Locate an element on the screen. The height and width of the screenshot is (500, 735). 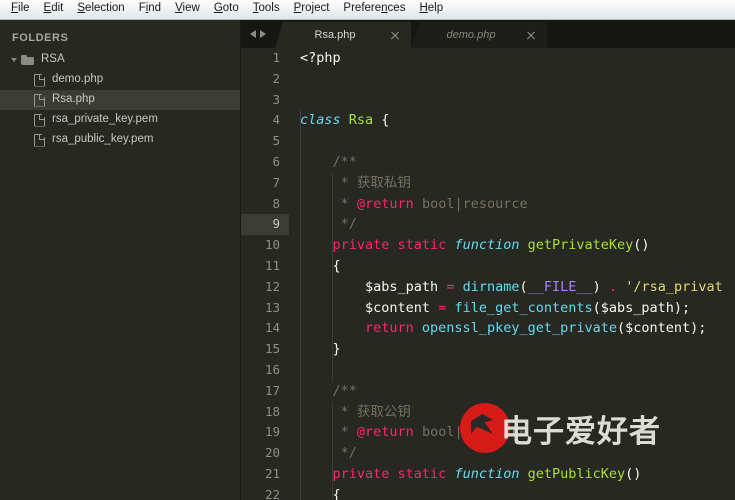
line-number: 17 is located at coordinates (272, 390).